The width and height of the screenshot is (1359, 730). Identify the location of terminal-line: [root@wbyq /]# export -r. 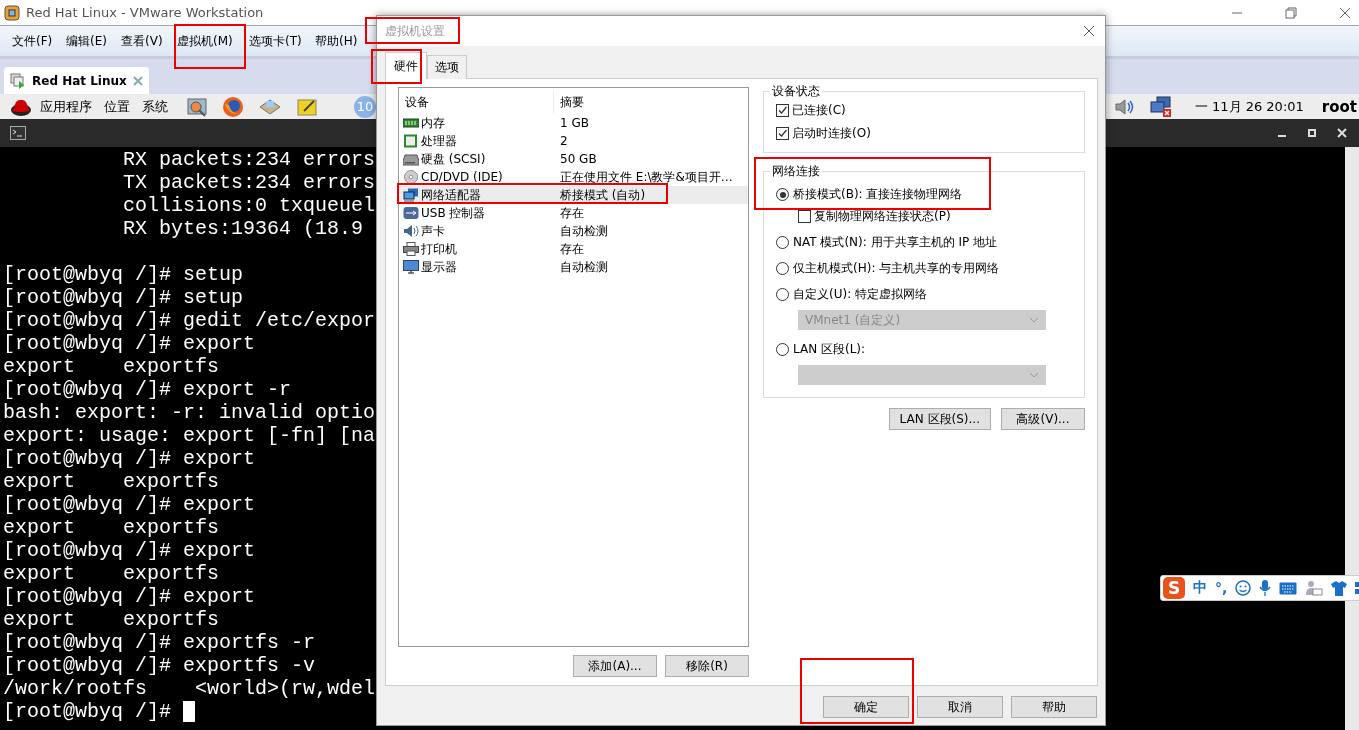
(147, 389).